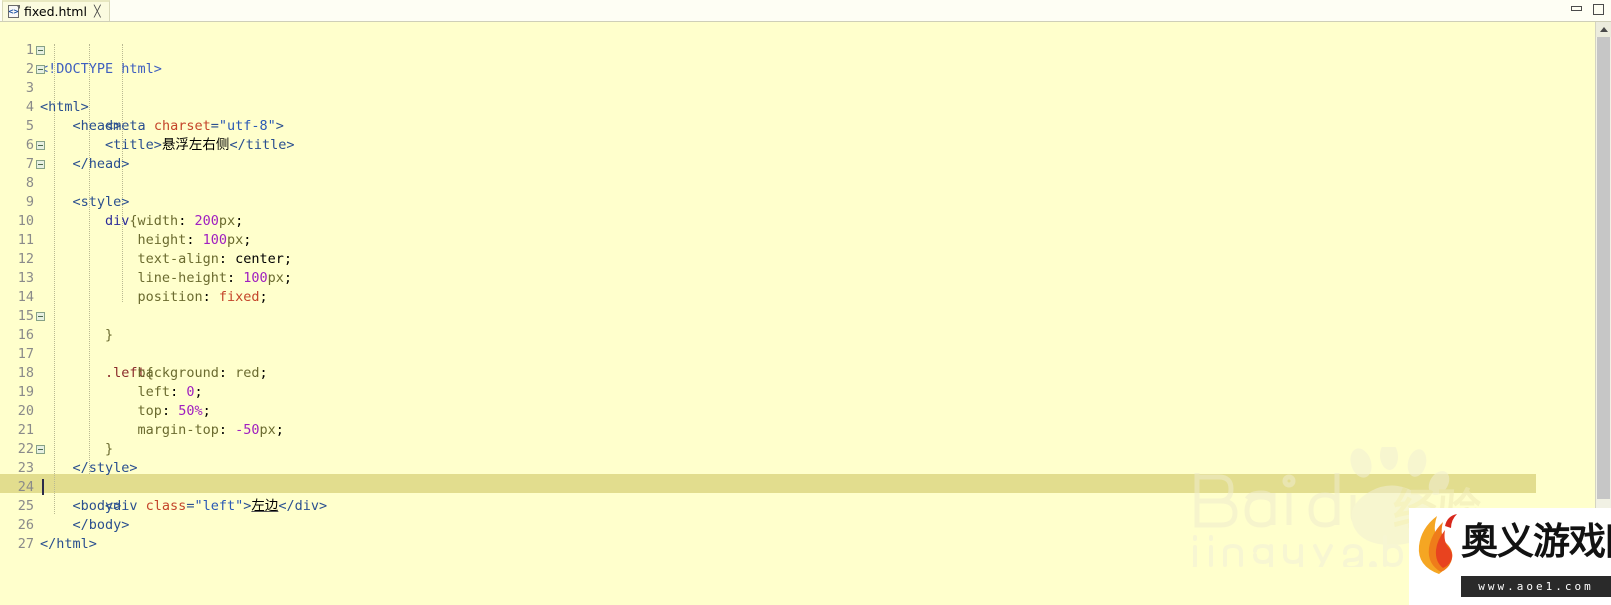 Image resolution: width=1611 pixels, height=605 pixels. I want to click on text-caret, so click(43, 487).